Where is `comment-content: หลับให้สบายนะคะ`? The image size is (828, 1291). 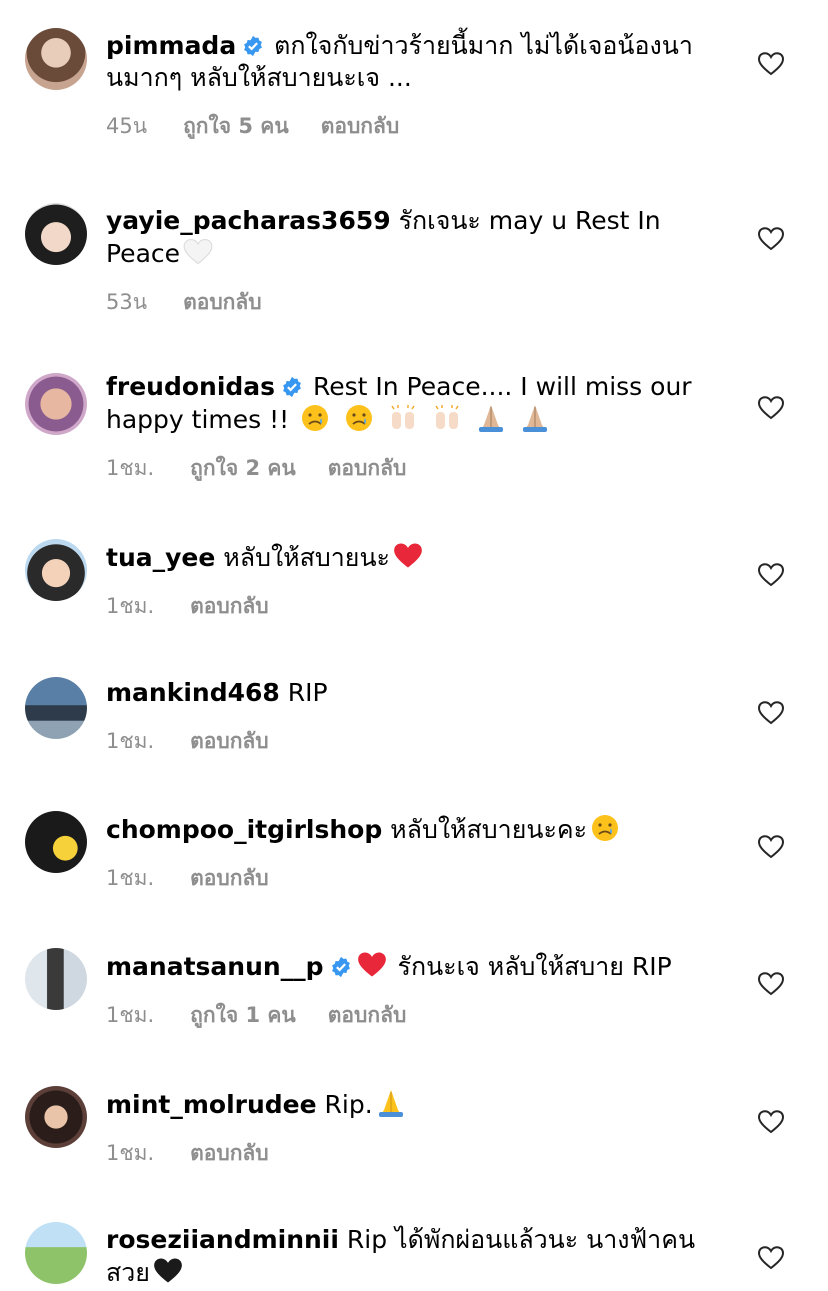
comment-content: หลับให้สบายนะคะ is located at coordinates (485, 829).